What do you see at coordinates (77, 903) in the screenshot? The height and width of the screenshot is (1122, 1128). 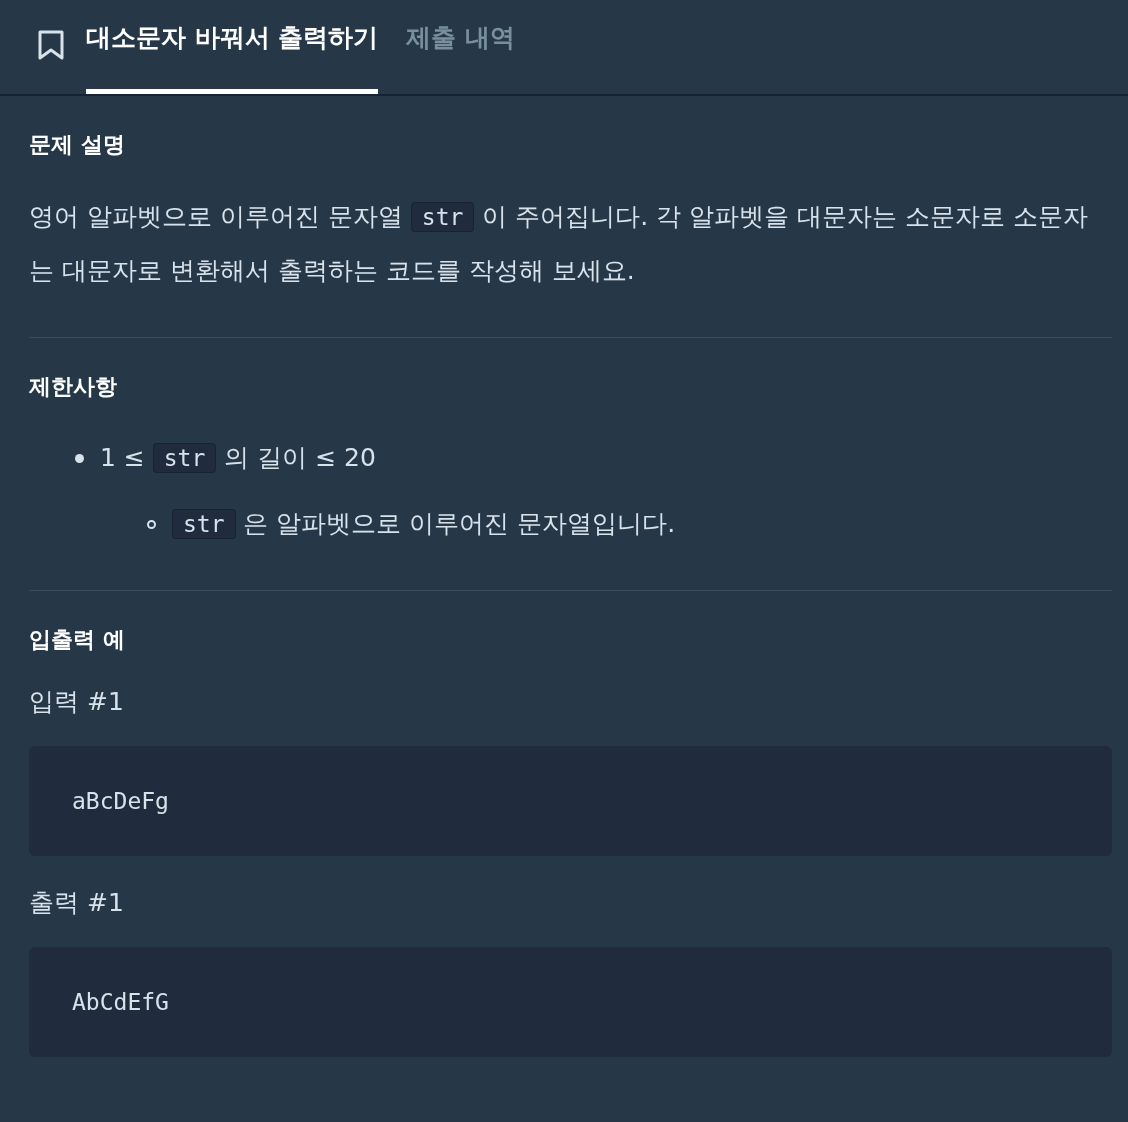 I see `example-label: 출력 #1` at bounding box center [77, 903].